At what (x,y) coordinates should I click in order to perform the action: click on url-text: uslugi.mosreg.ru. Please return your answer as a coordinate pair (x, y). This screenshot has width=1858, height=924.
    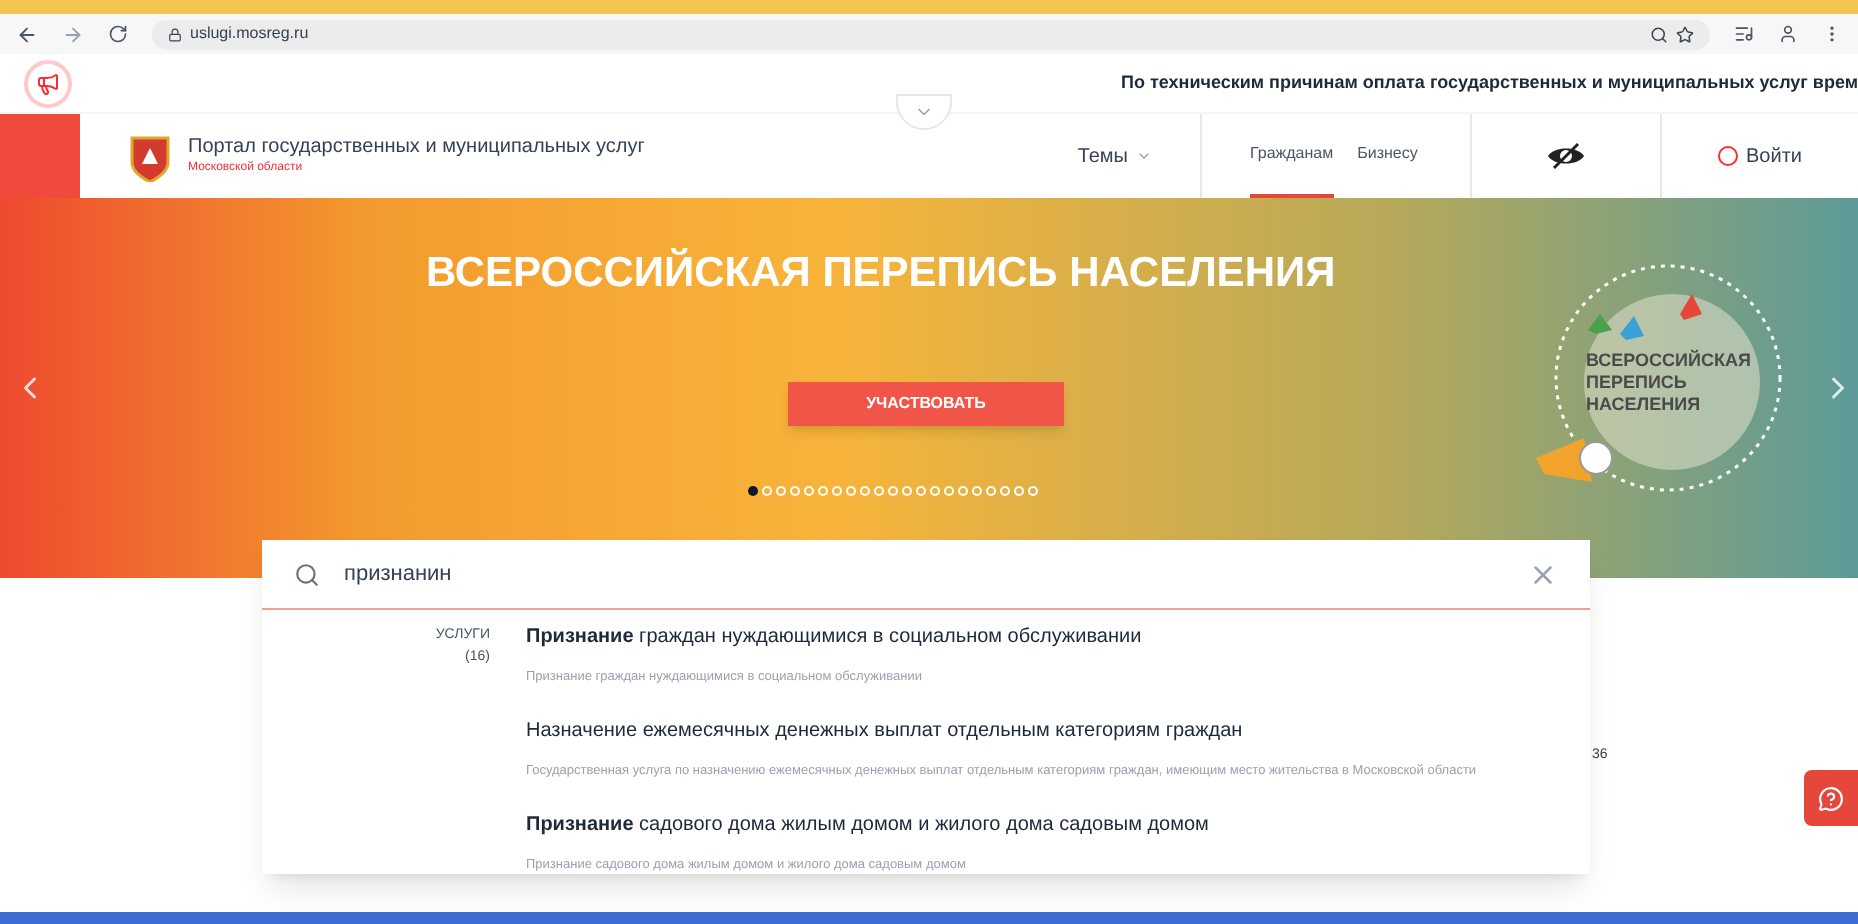
    Looking at the image, I should click on (249, 34).